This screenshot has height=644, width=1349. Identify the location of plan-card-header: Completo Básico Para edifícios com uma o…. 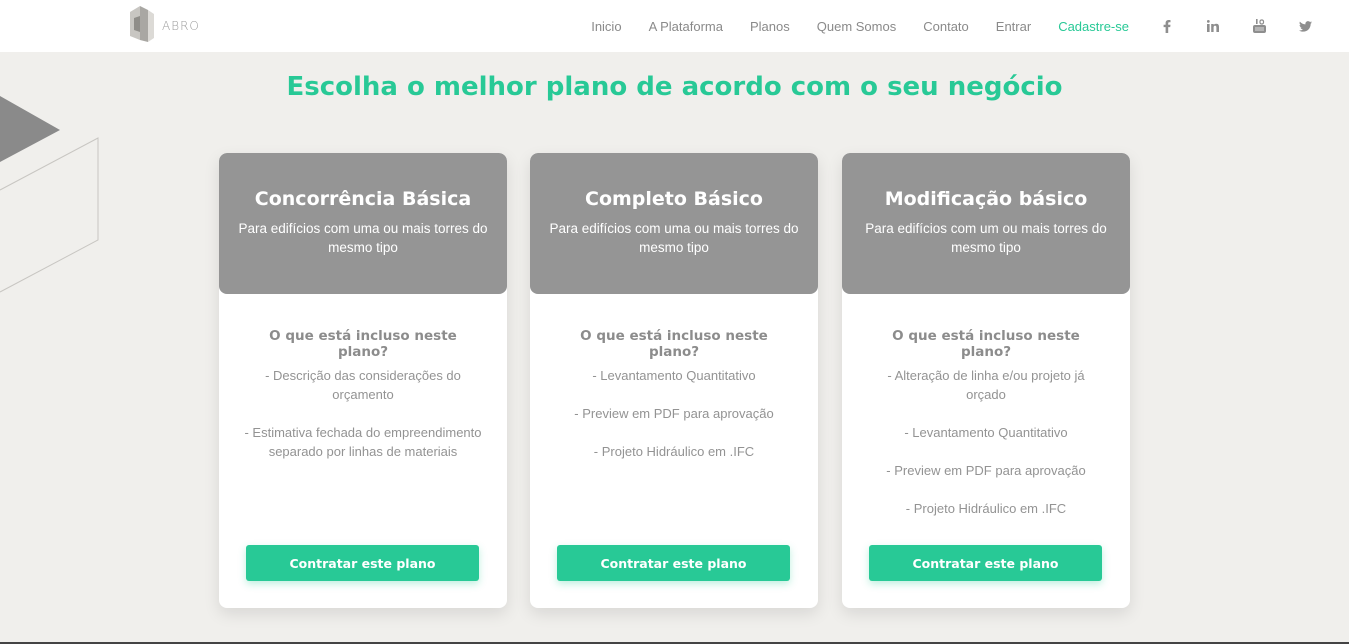
(674, 223).